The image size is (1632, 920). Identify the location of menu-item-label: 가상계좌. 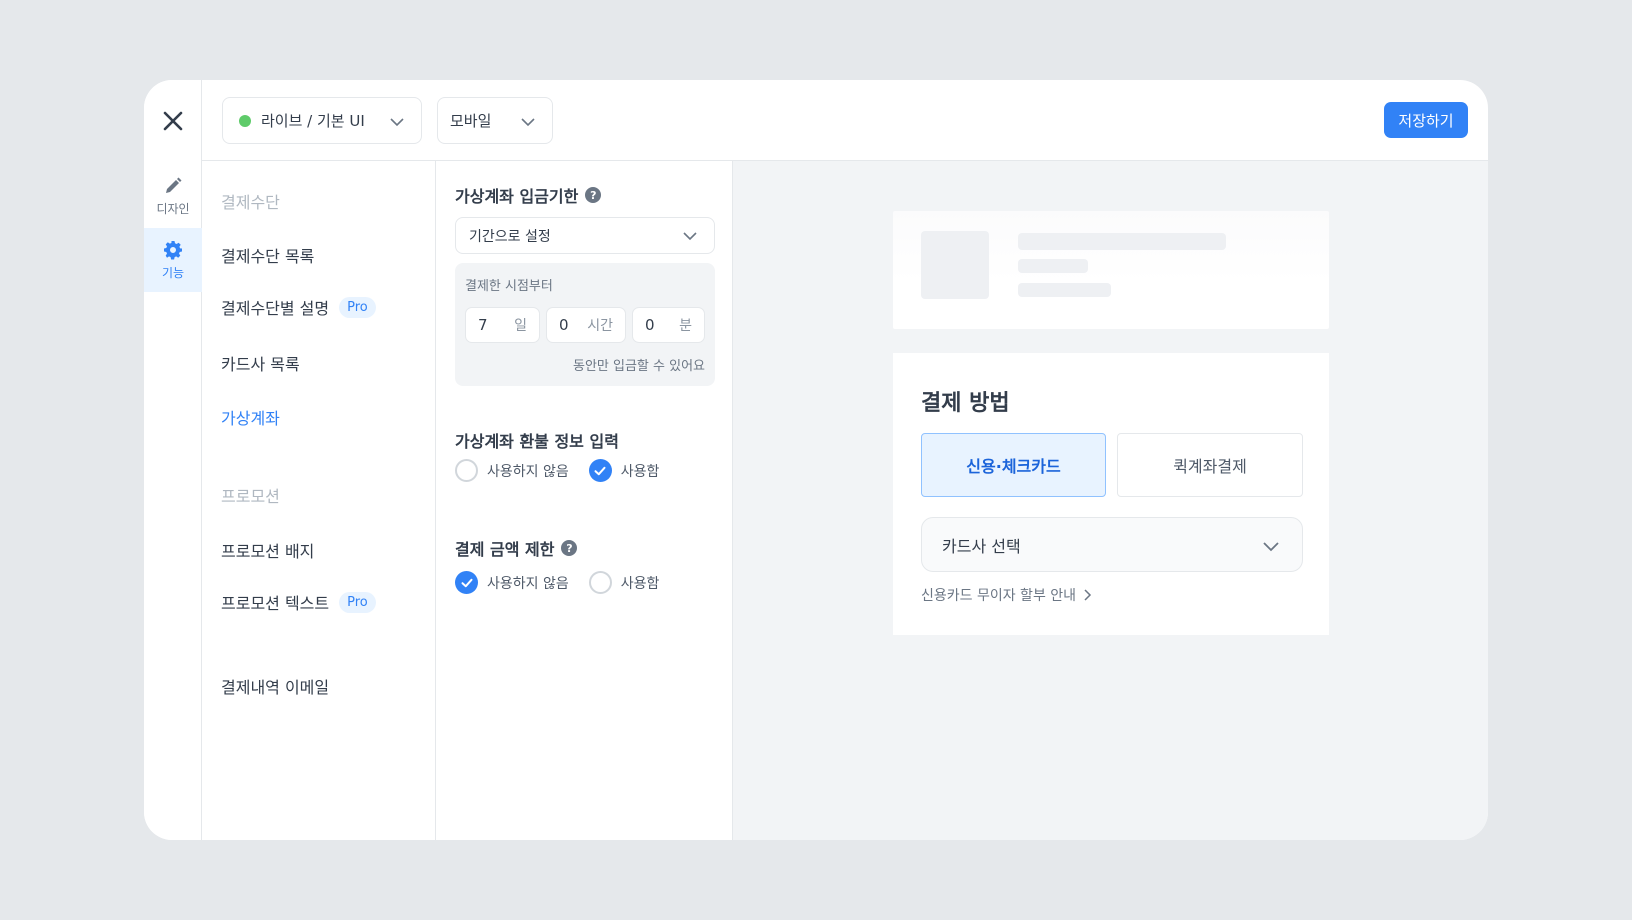
(250, 418).